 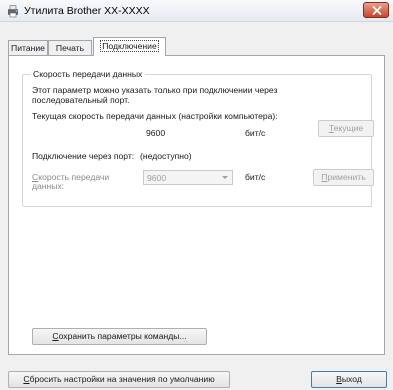 What do you see at coordinates (83, 156) in the screenshot?
I see `port-label: Подключение через порт:` at bounding box center [83, 156].